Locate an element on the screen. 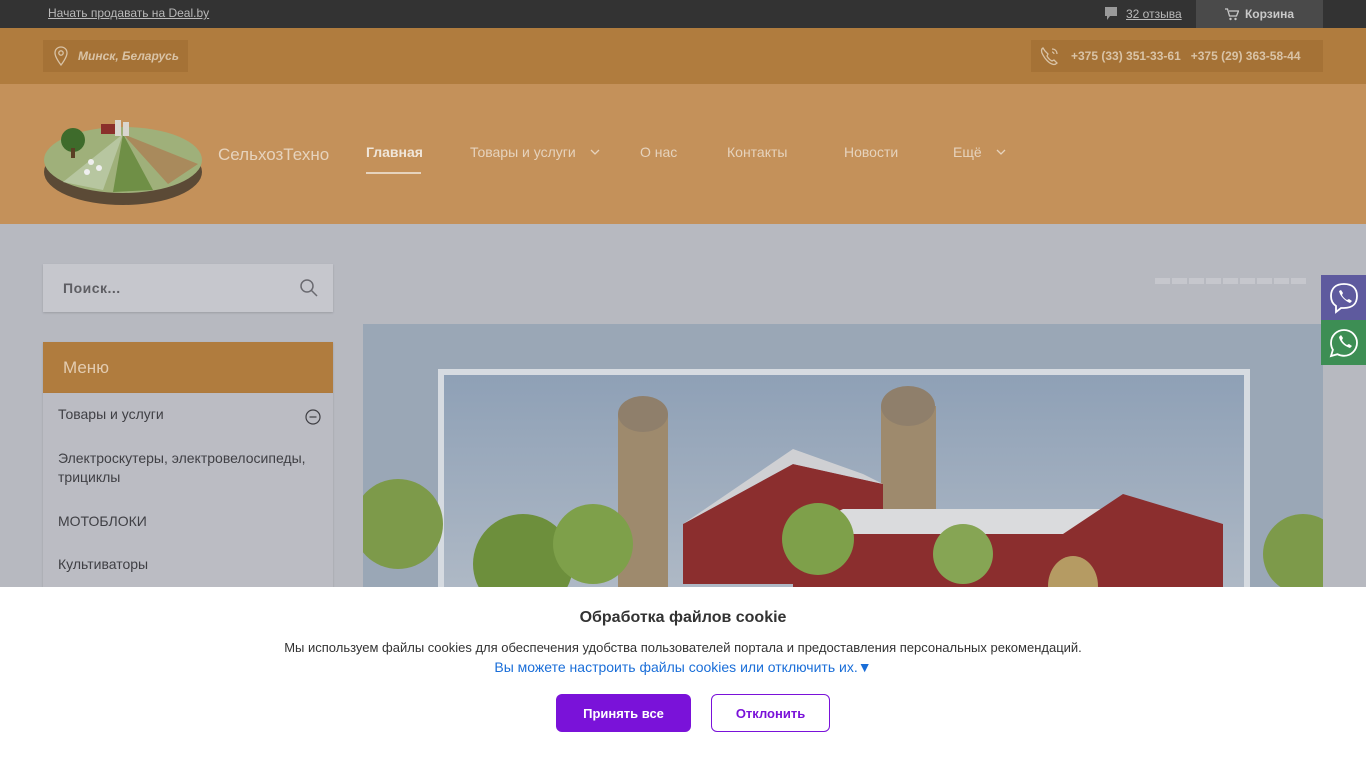 Image resolution: width=1366 pixels, height=768 pixels. nav-about: О нас is located at coordinates (658, 152).